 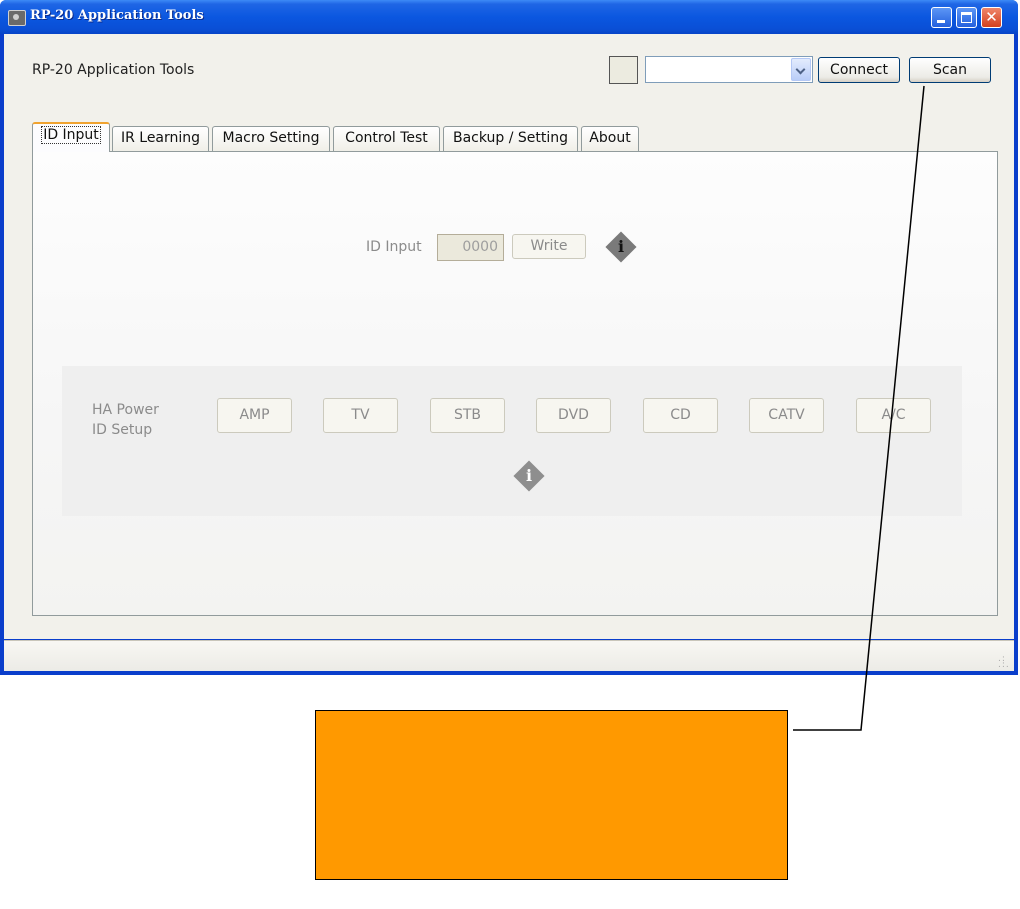 I want to click on tab-label: ID Input, so click(x=71, y=135).